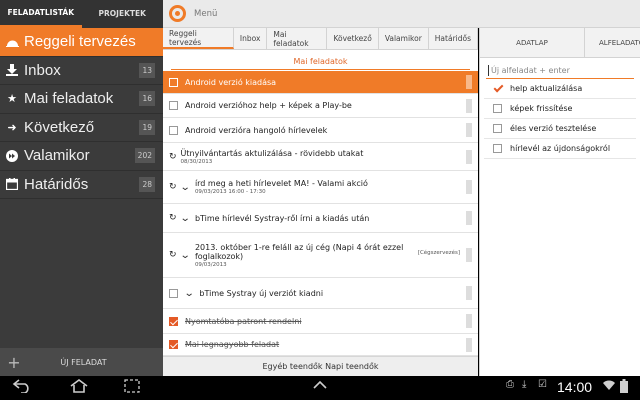  What do you see at coordinates (132, 388) in the screenshot?
I see `recent-apps-icon` at bounding box center [132, 388].